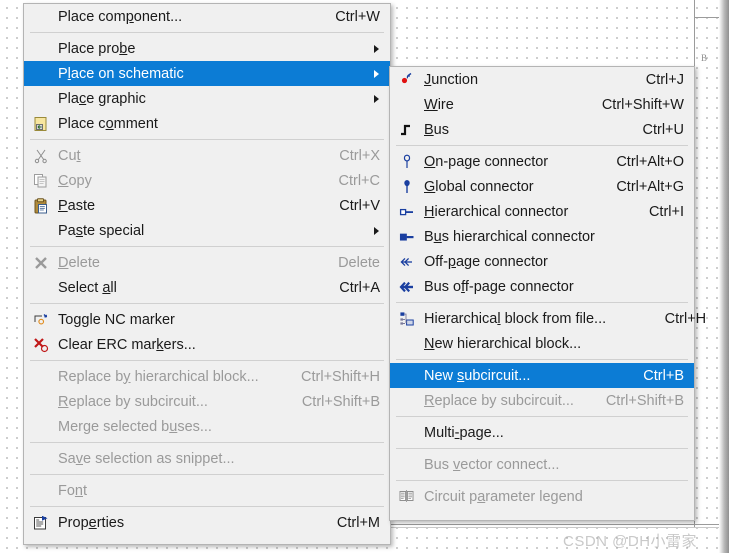  What do you see at coordinates (79, 262) in the screenshot?
I see `menu-item-label: Delete` at bounding box center [79, 262].